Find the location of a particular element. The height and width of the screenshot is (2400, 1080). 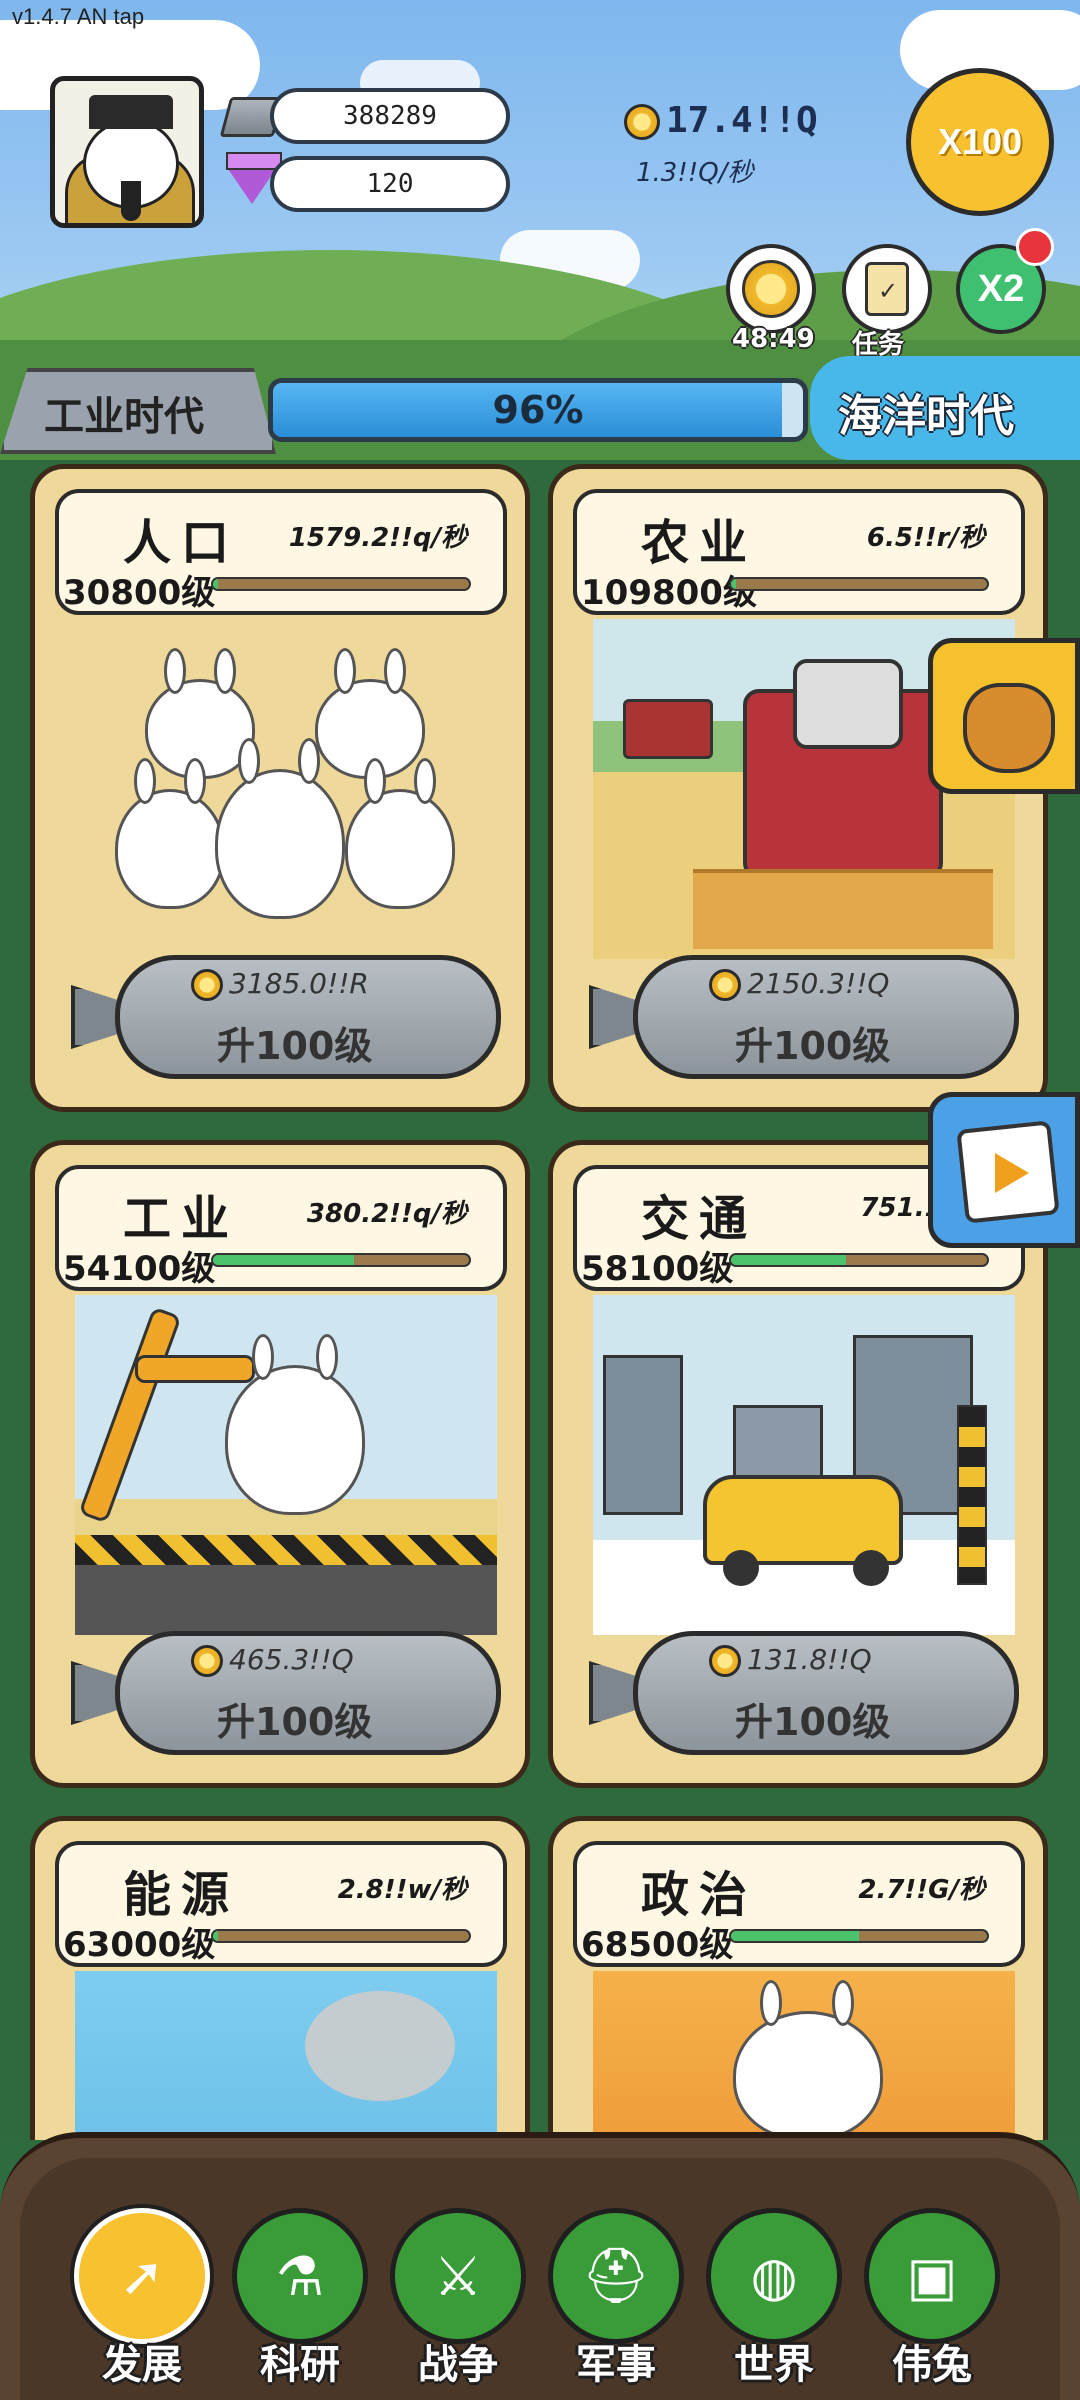

card-energy: 能源 2.8!!w/秒 63000级 is located at coordinates (280, 1978).